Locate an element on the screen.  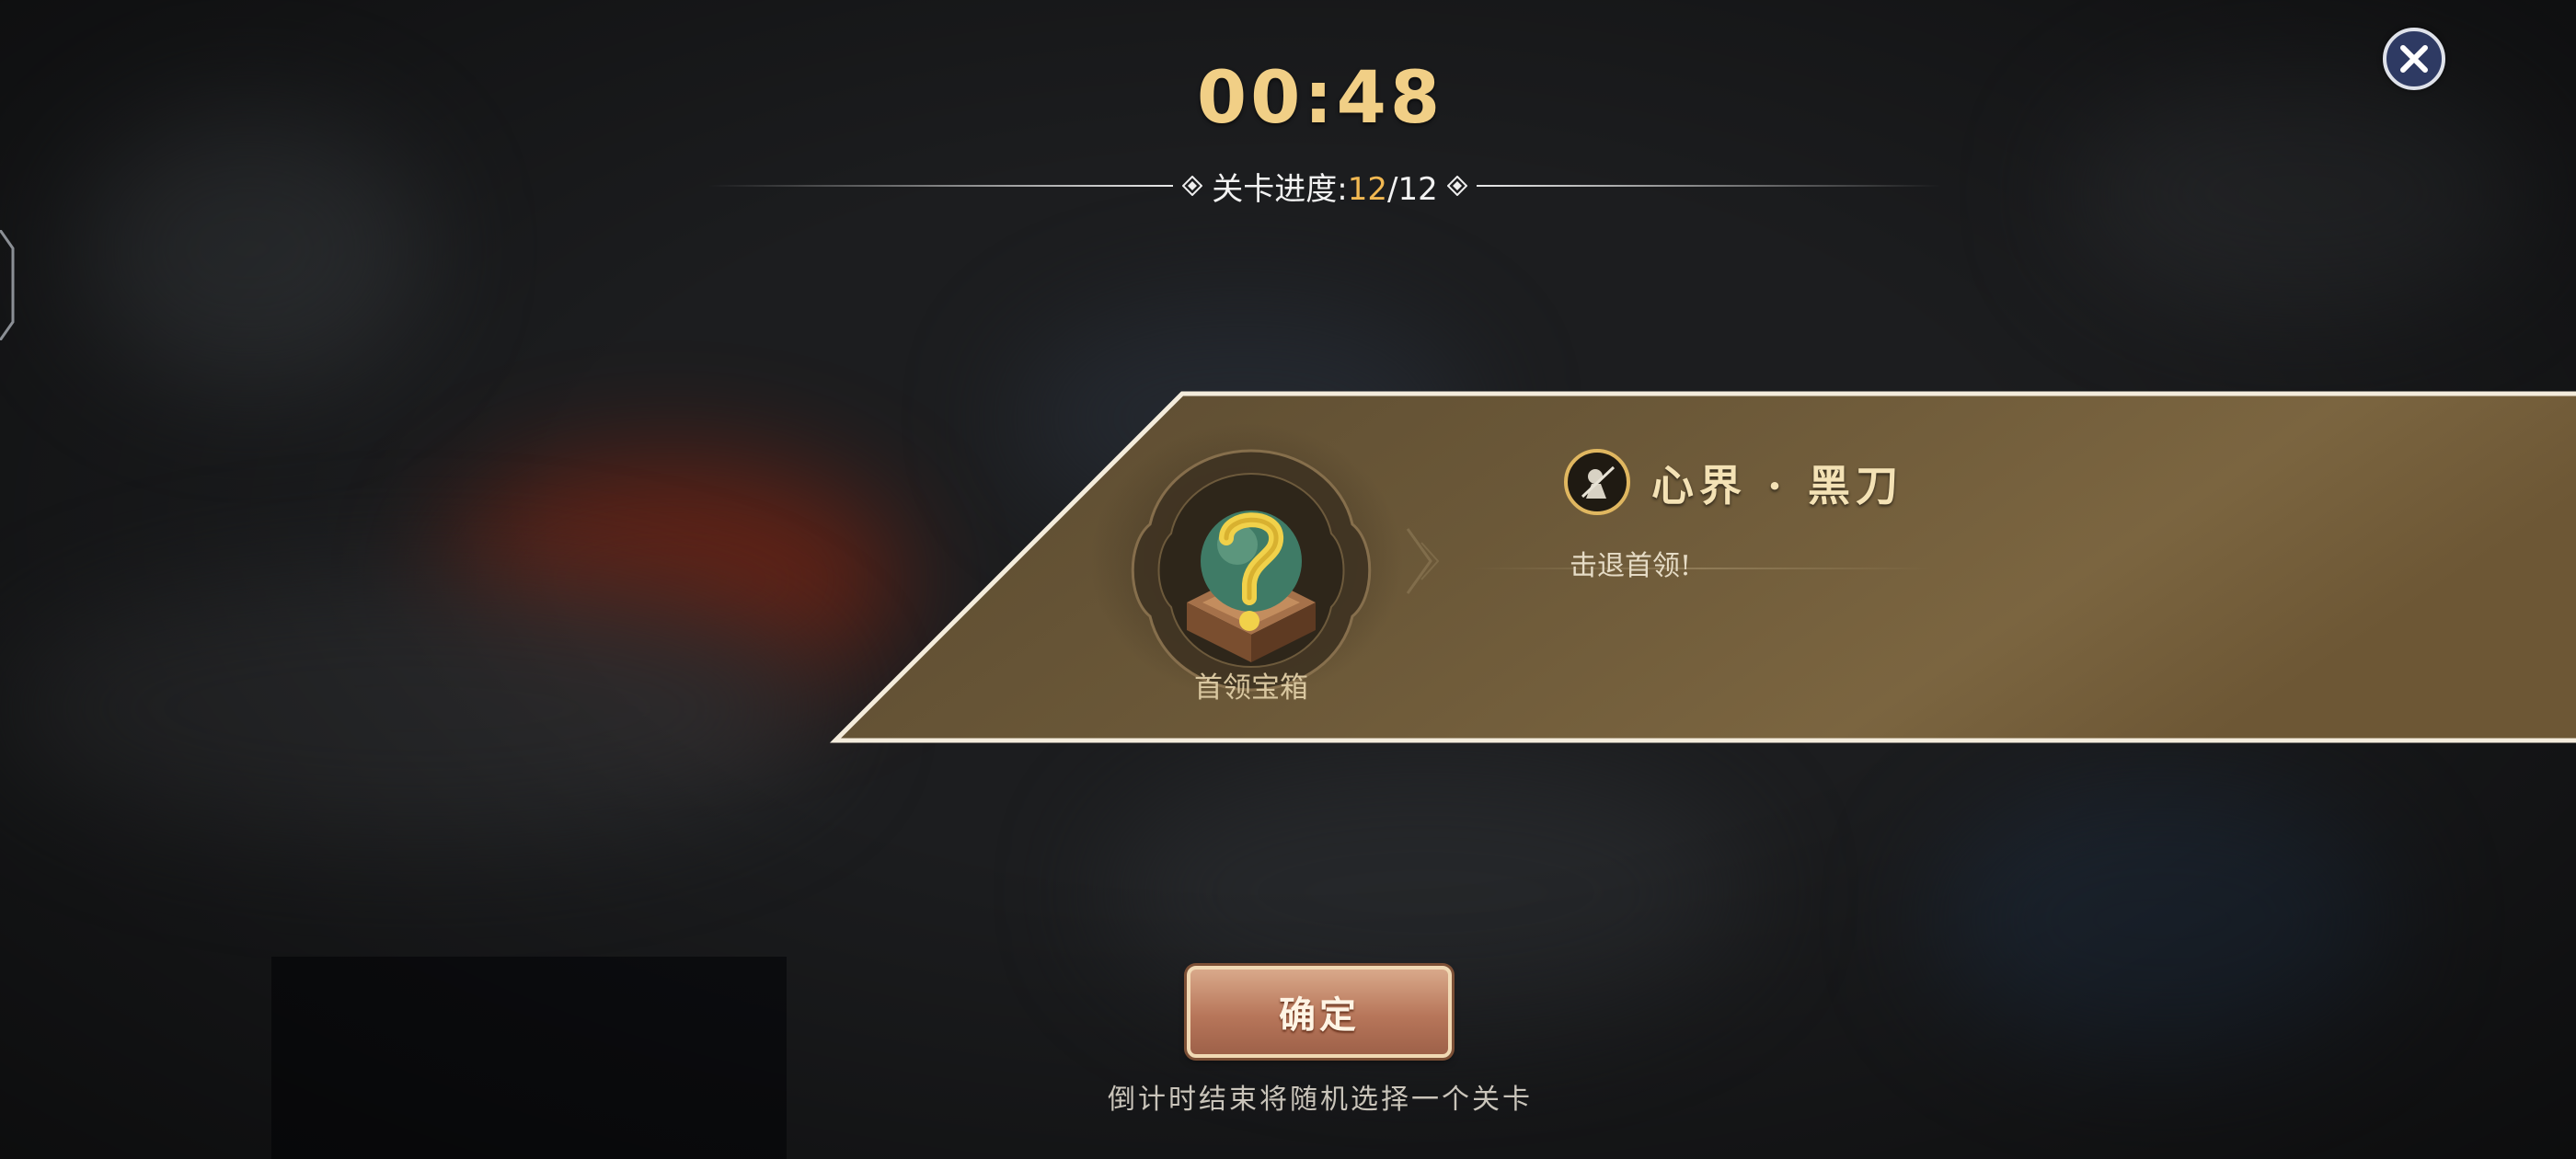
stage-objective: 击退首领! is located at coordinates (1631, 566).